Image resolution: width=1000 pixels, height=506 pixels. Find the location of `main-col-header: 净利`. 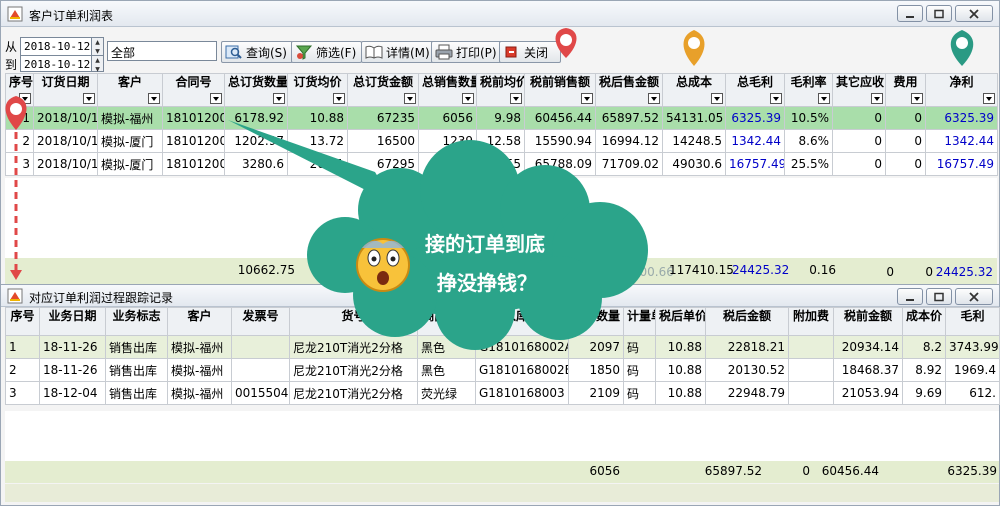

main-col-header: 净利 is located at coordinates (961, 90).